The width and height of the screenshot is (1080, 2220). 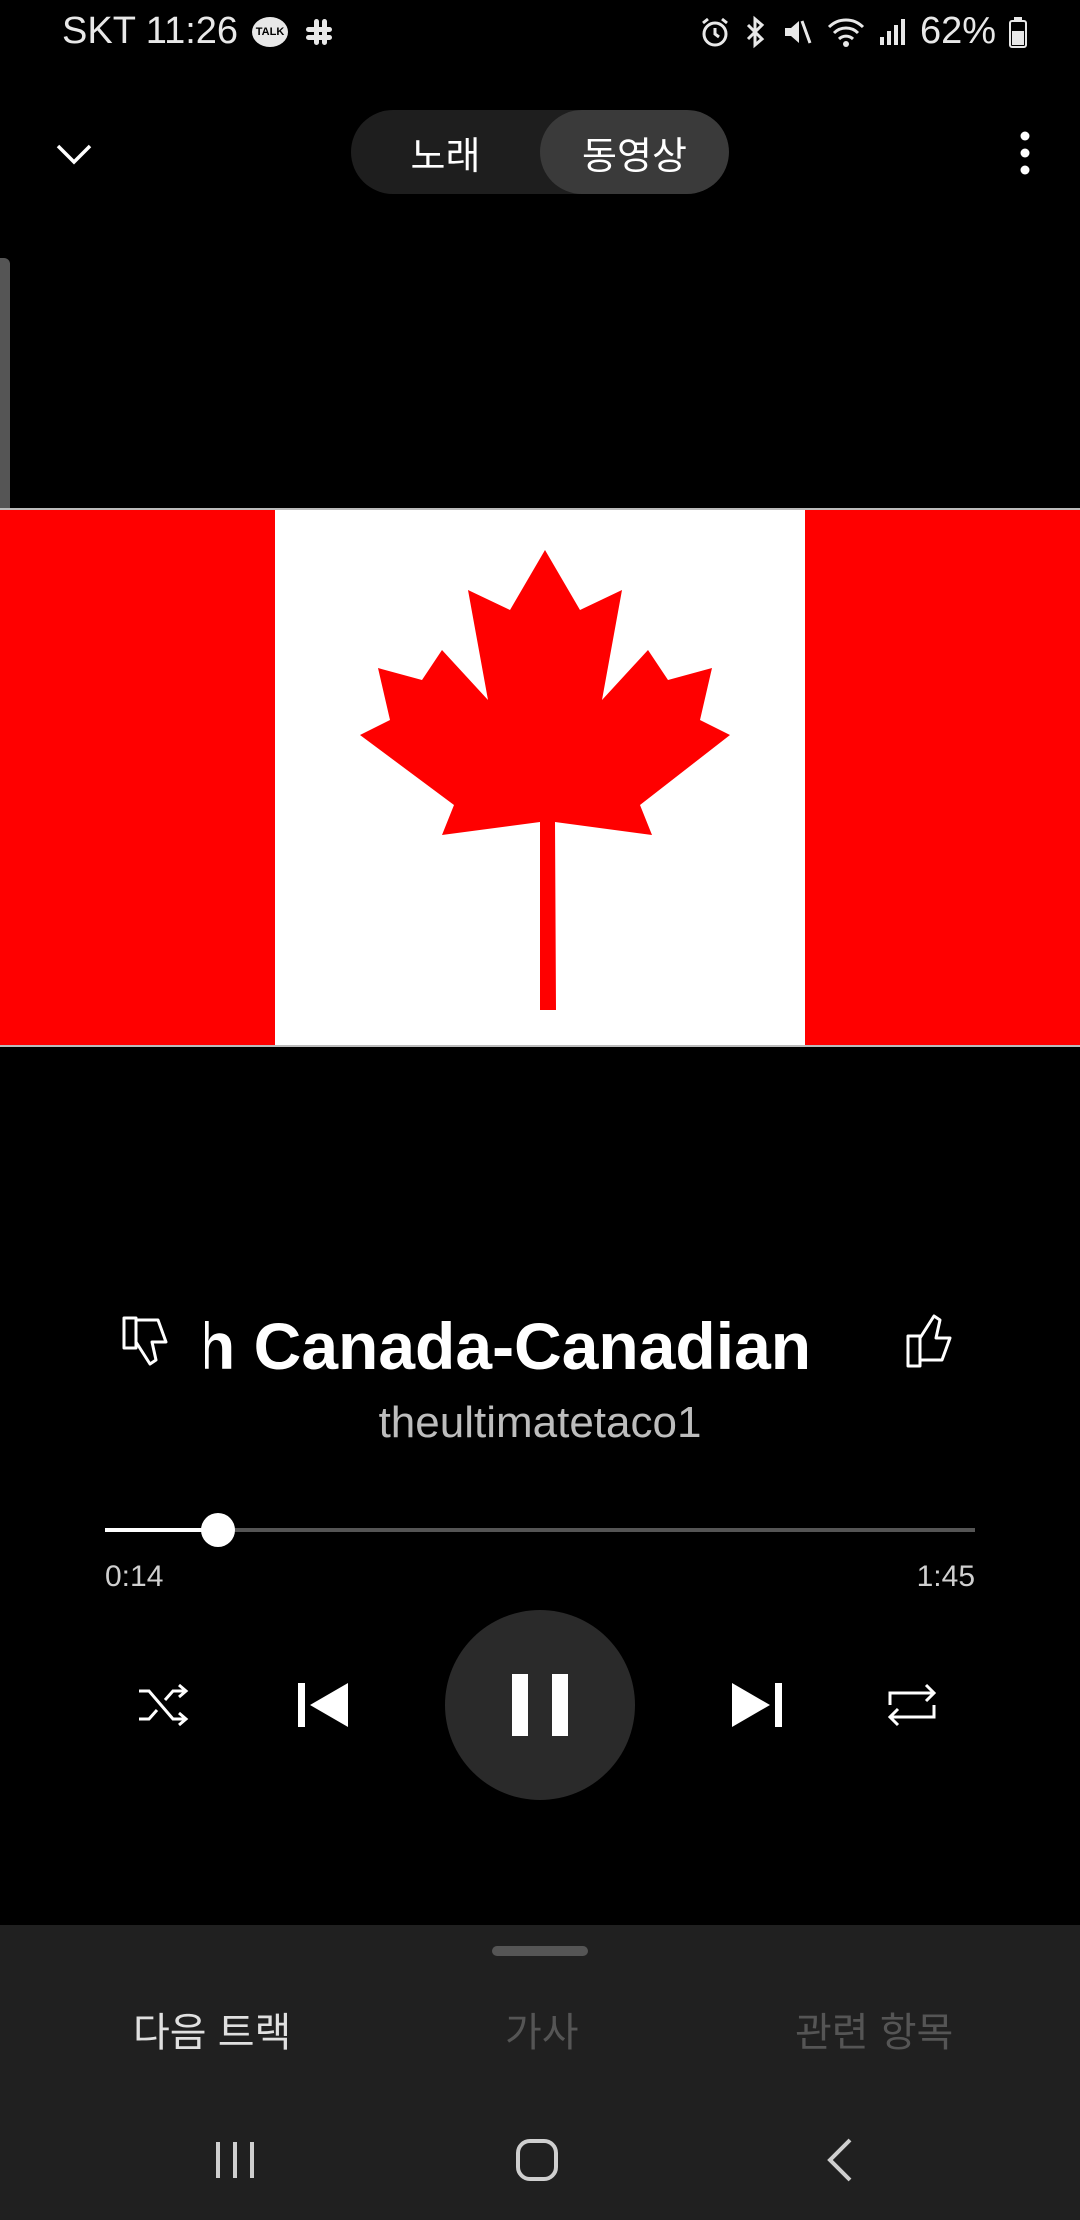 I want to click on alarm-icon, so click(x=715, y=31).